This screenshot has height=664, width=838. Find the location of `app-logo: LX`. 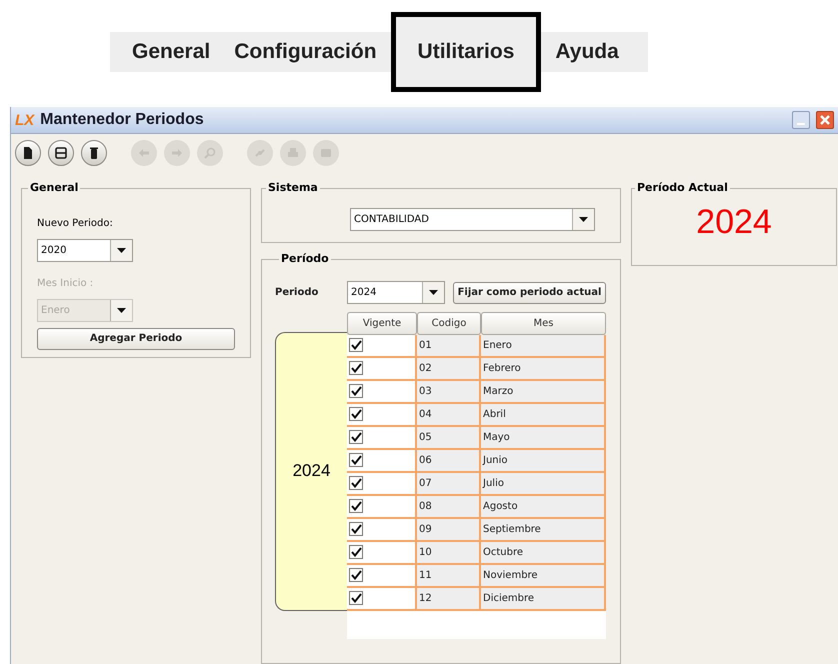

app-logo: LX is located at coordinates (24, 120).